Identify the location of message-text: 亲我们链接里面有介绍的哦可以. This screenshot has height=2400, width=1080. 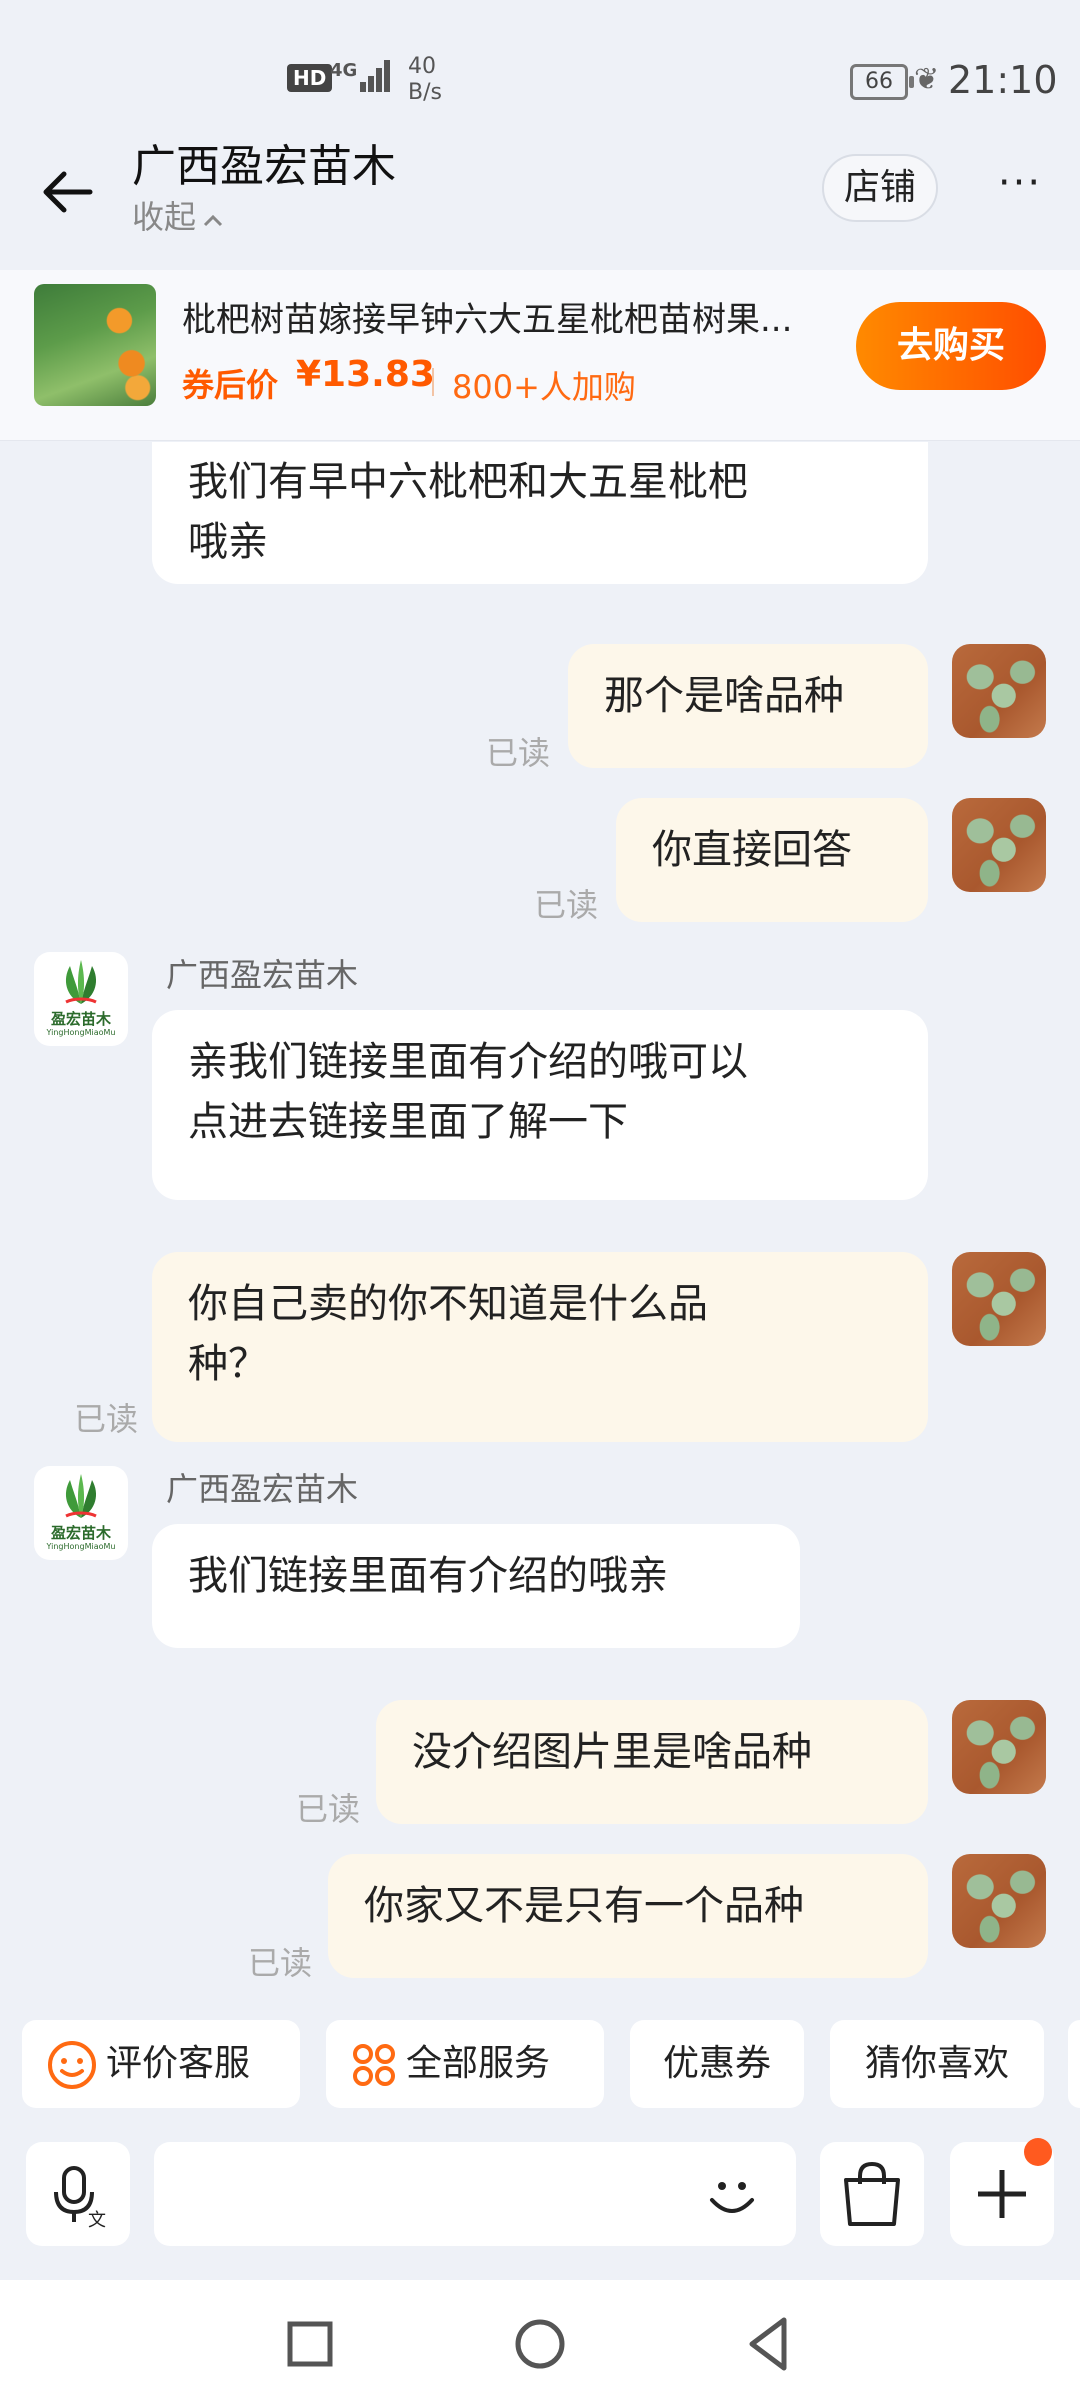
(468, 1062).